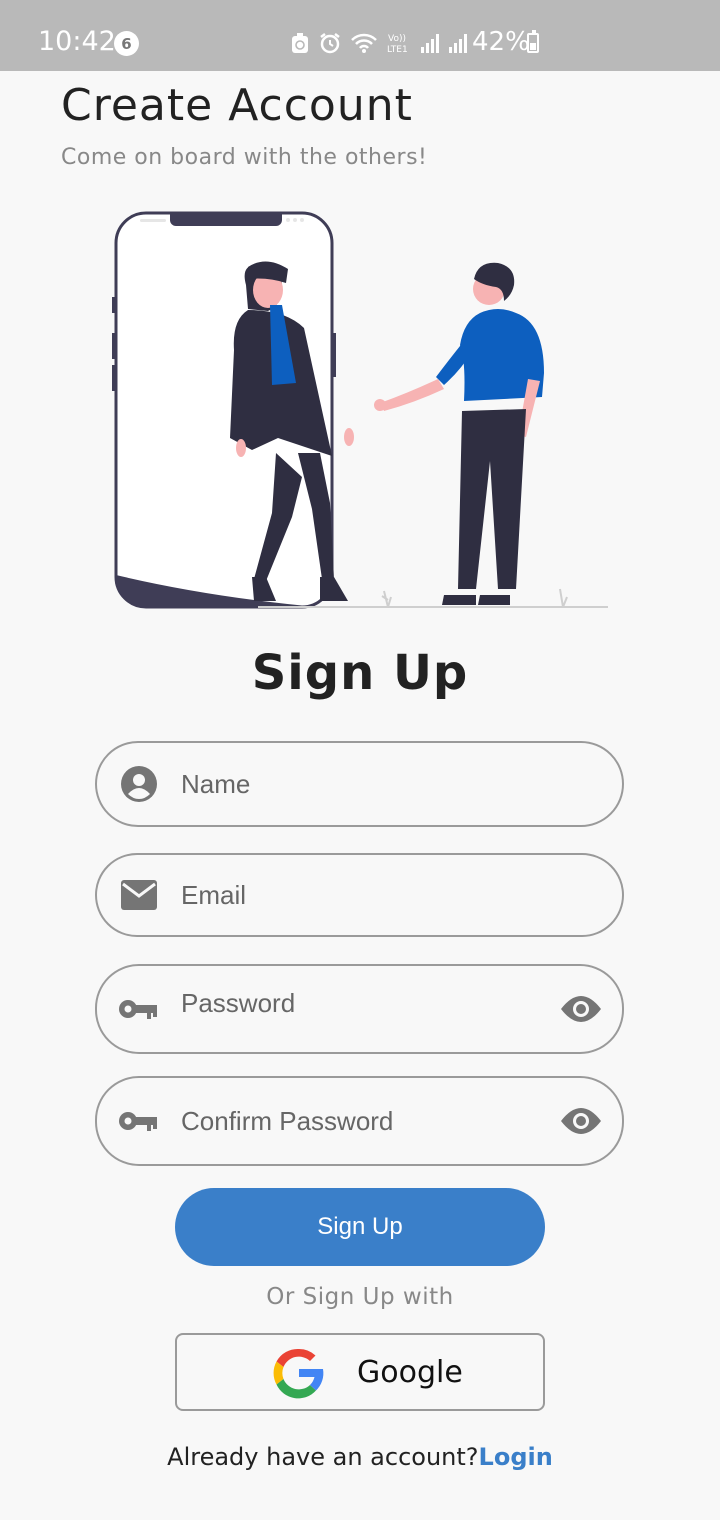 This screenshot has width=720, height=1520. What do you see at coordinates (330, 43) in the screenshot?
I see `alarm-icon` at bounding box center [330, 43].